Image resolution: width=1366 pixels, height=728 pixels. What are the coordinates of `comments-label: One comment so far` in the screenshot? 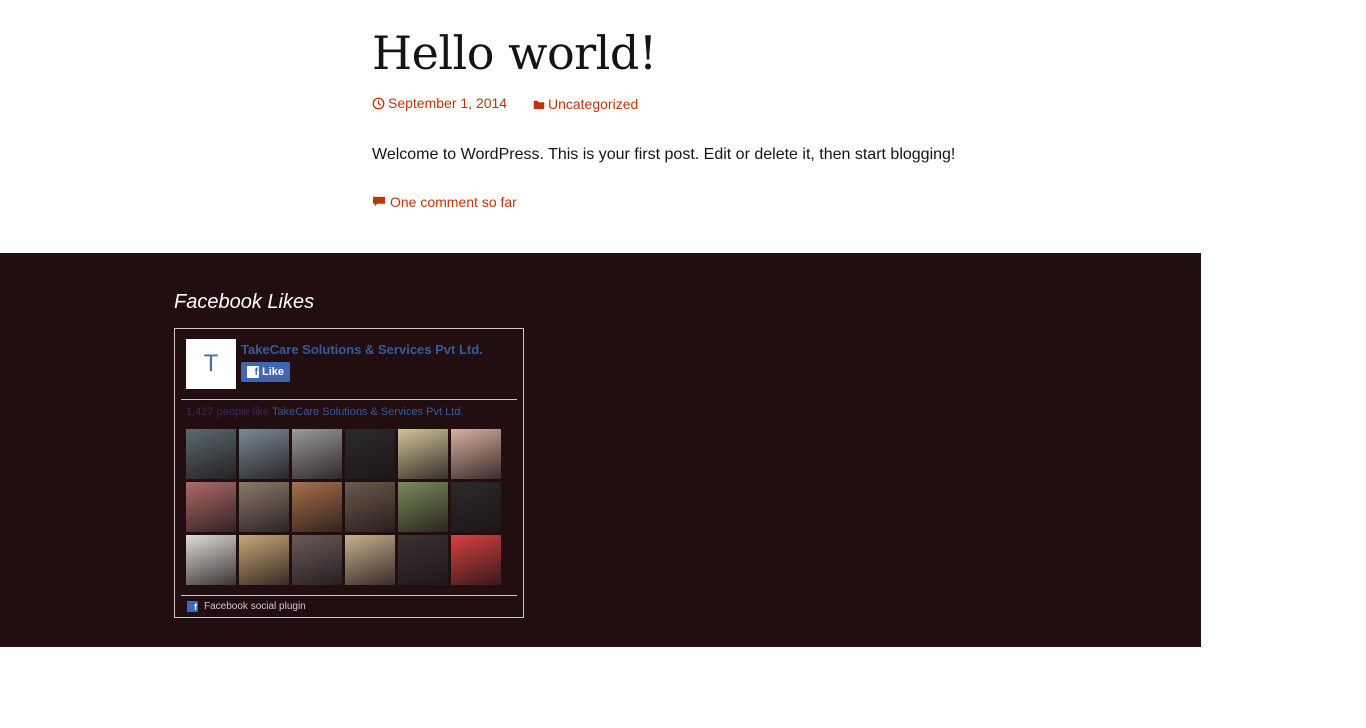 It's located at (453, 202).